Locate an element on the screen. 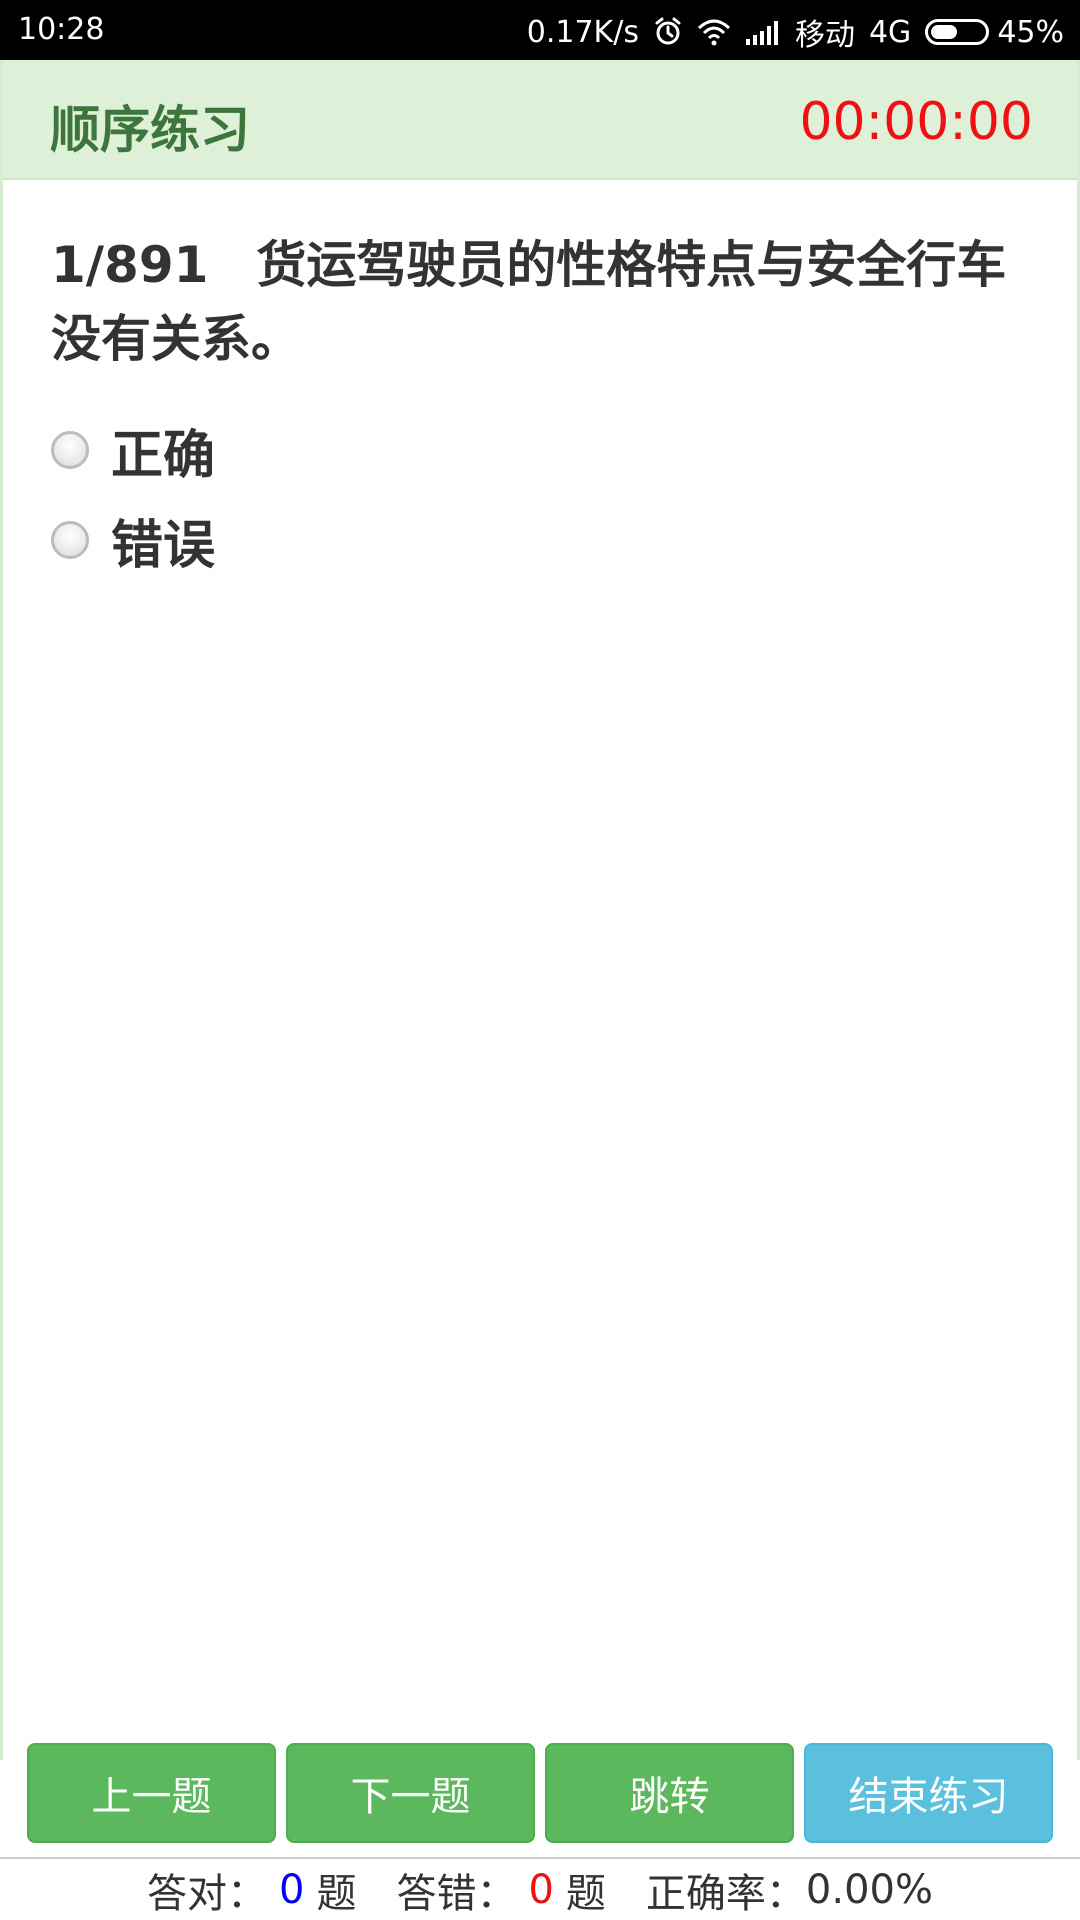 Image resolution: width=1080 pixels, height=1920 pixels. option-wrong: 错误 is located at coordinates (133, 540).